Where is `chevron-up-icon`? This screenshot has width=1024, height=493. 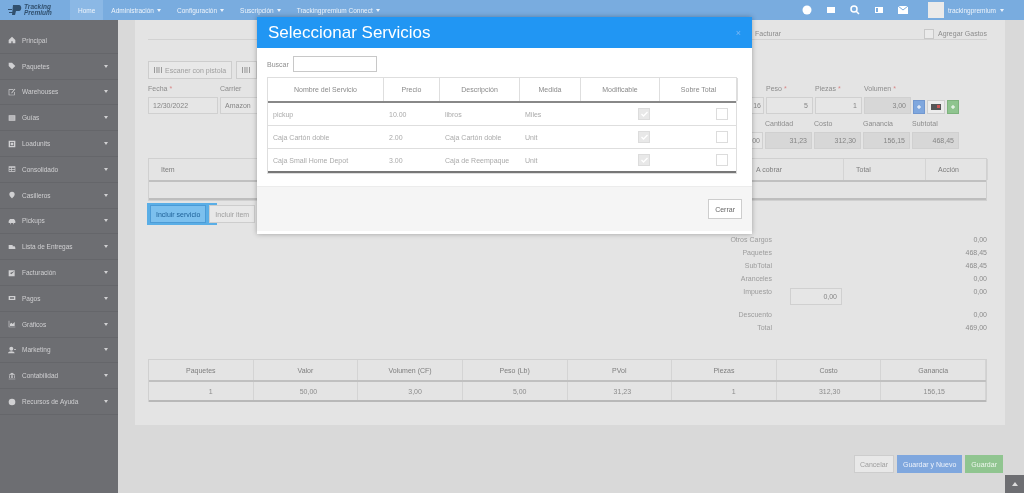 chevron-up-icon is located at coordinates (1014, 484).